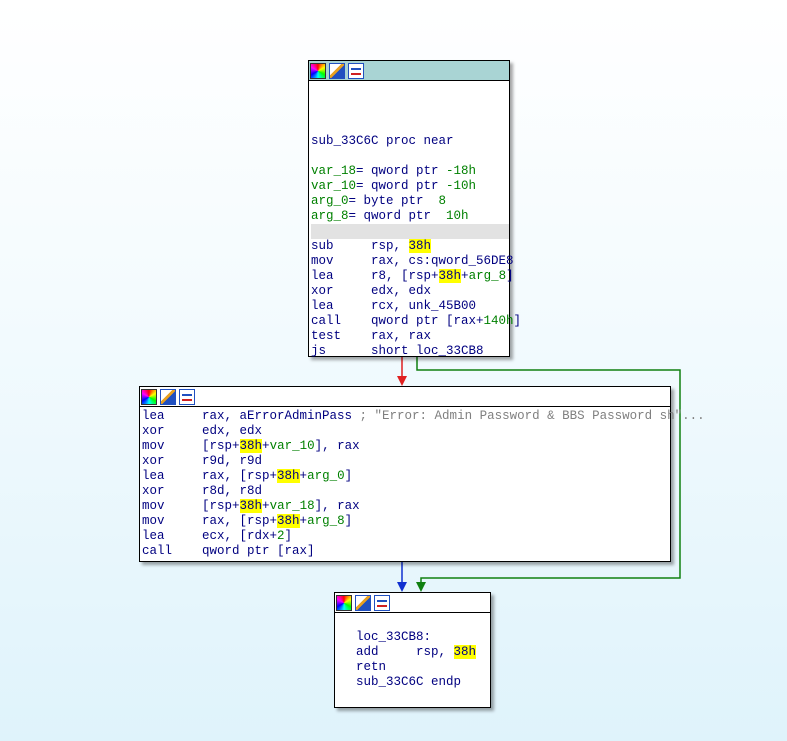 The image size is (787, 741). I want to click on edge-false-branch, so click(402, 371).